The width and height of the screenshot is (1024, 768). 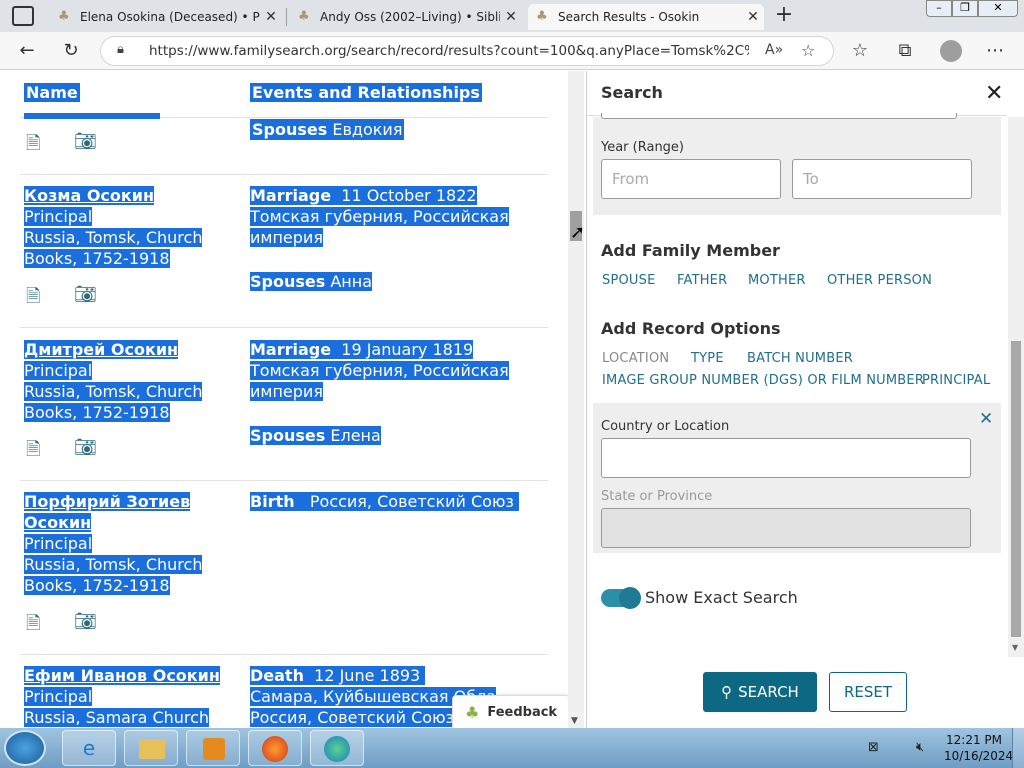 I want to click on record-collection: Russia, Samara Church, so click(x=117, y=717).